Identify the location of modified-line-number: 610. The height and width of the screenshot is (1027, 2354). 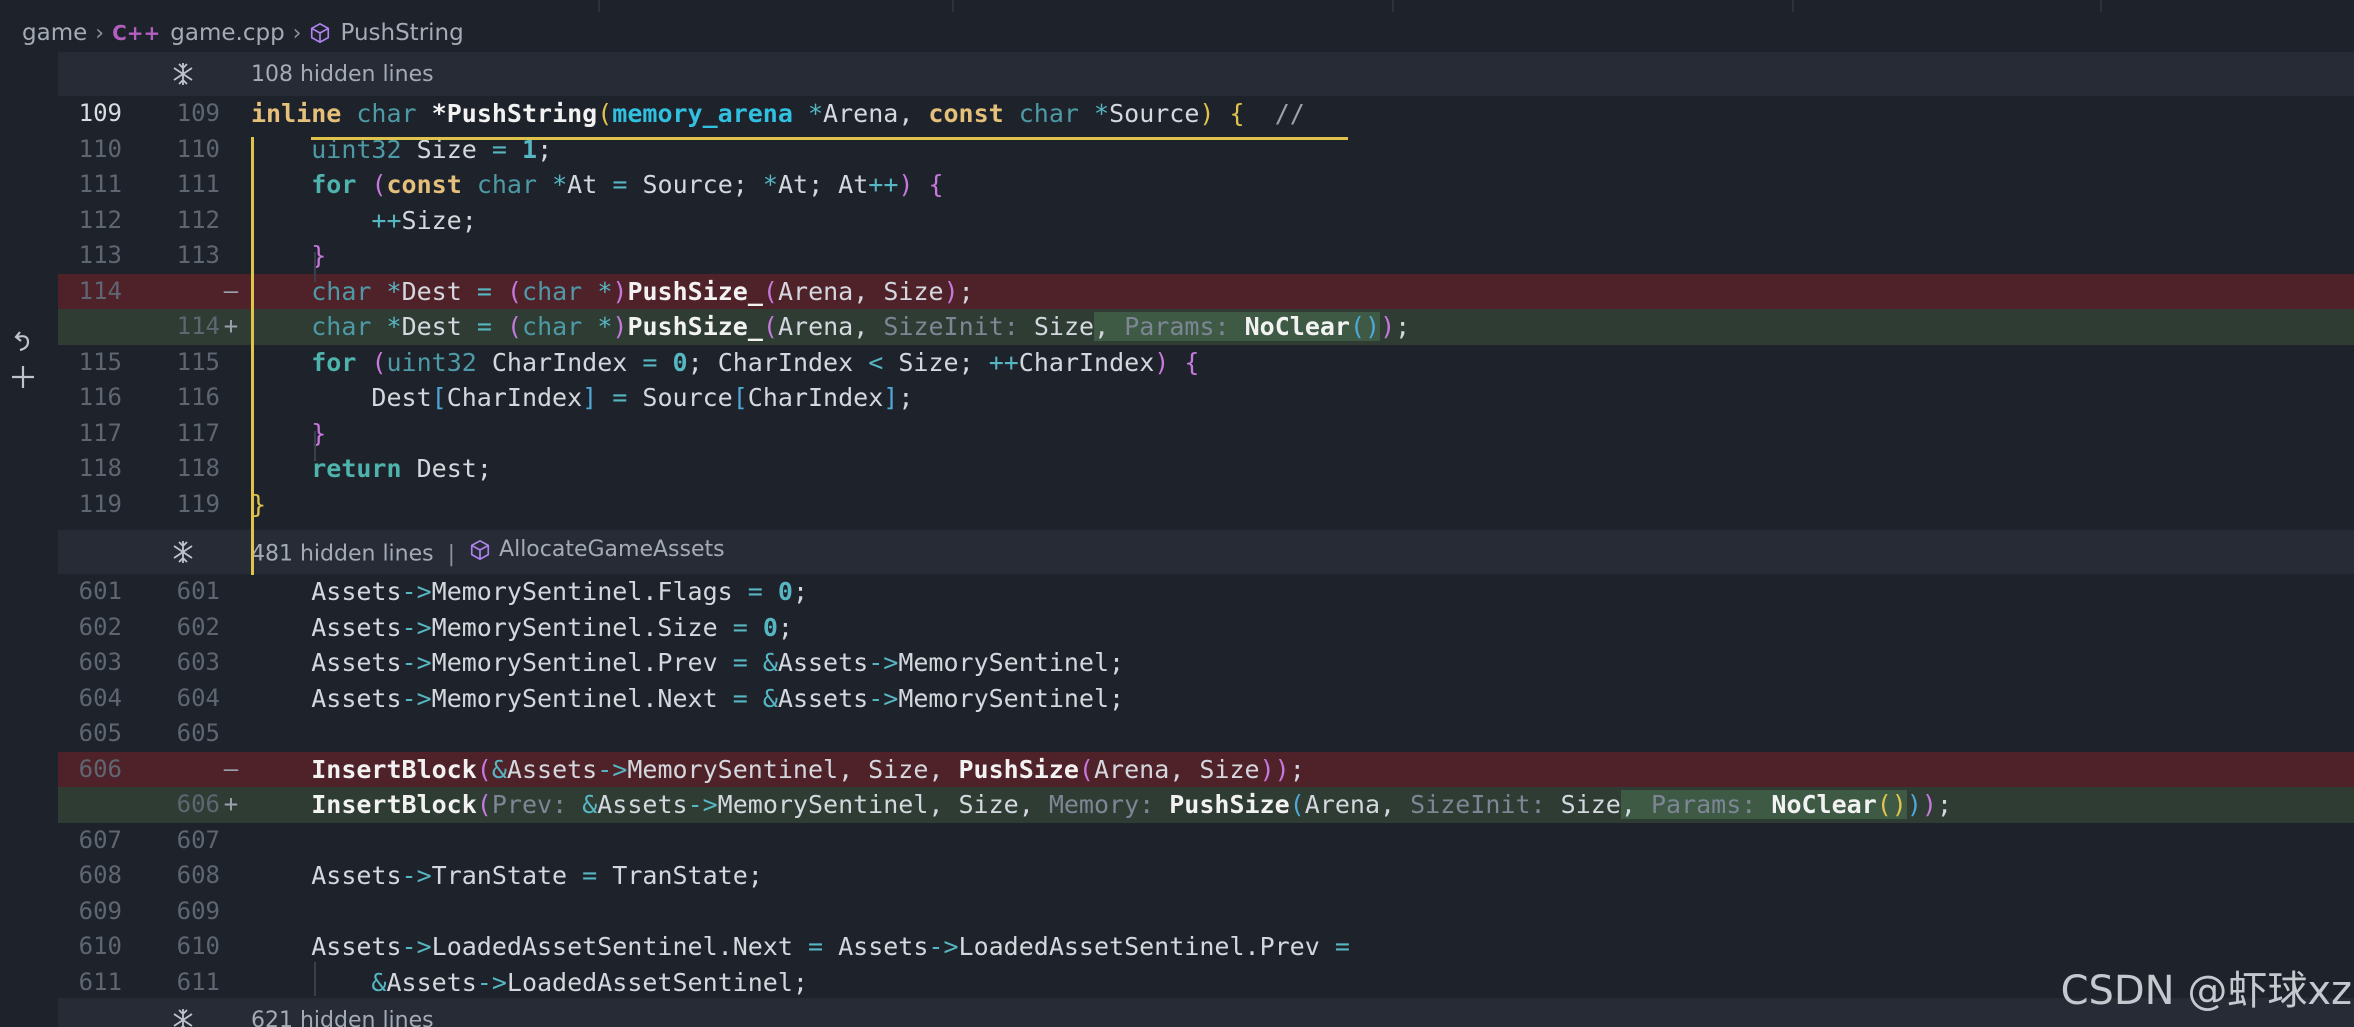
(198, 946).